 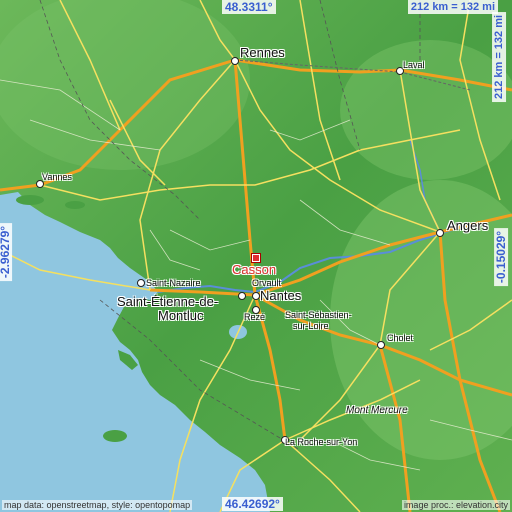 I want to click on place-label-la-roche: La Roche-sur-Yon, so click(x=321, y=442).